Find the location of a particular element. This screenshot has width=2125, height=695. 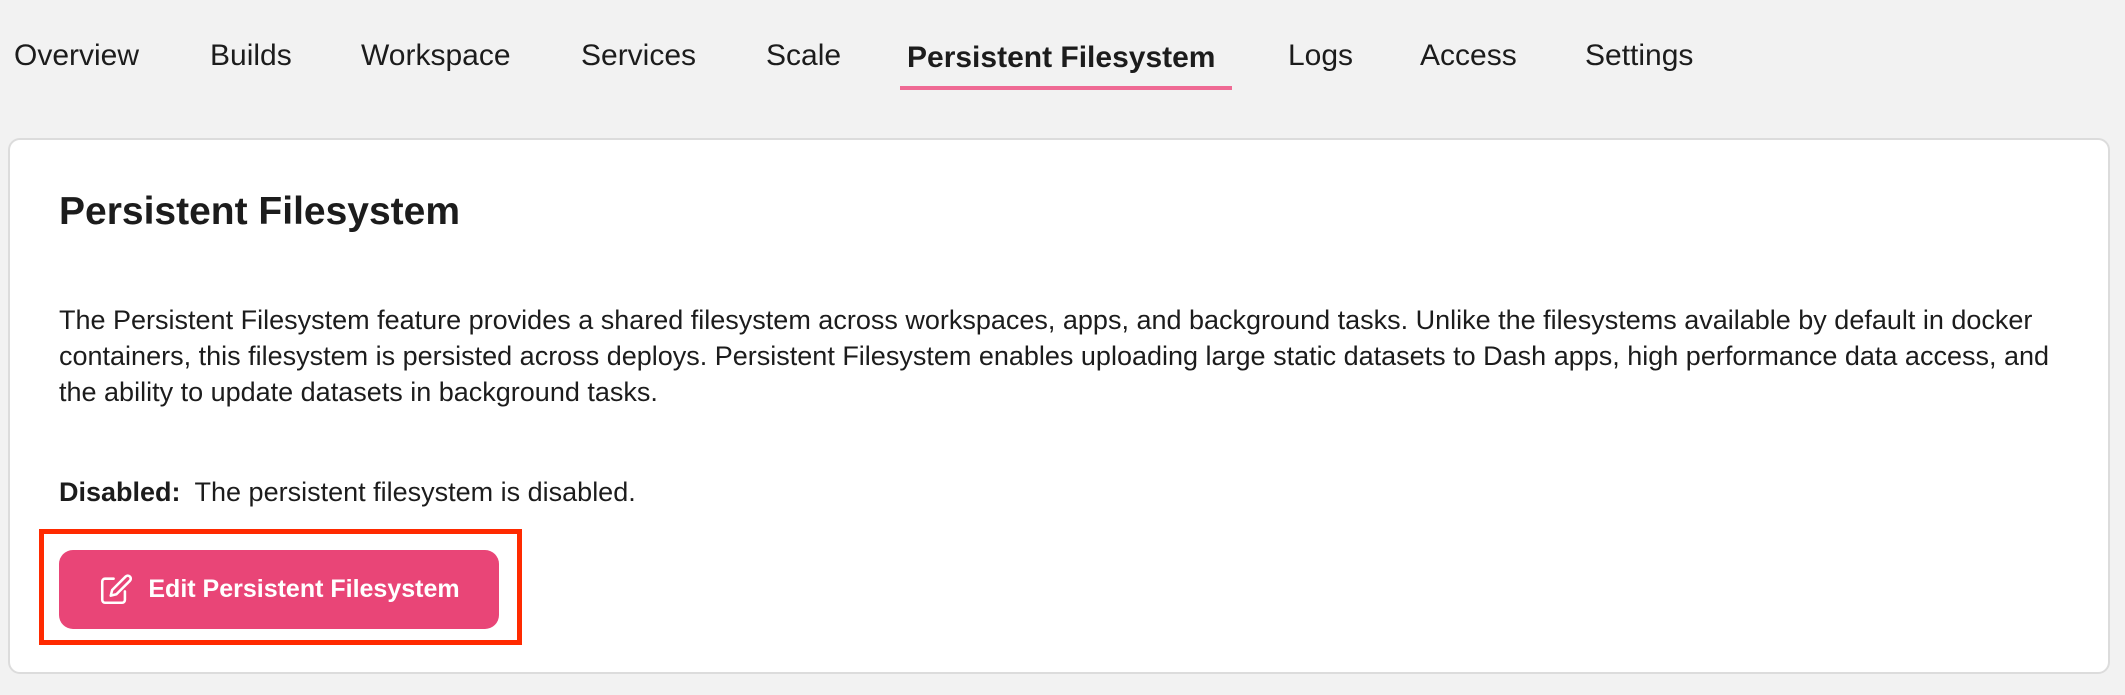

tab-services: Services is located at coordinates (638, 56).